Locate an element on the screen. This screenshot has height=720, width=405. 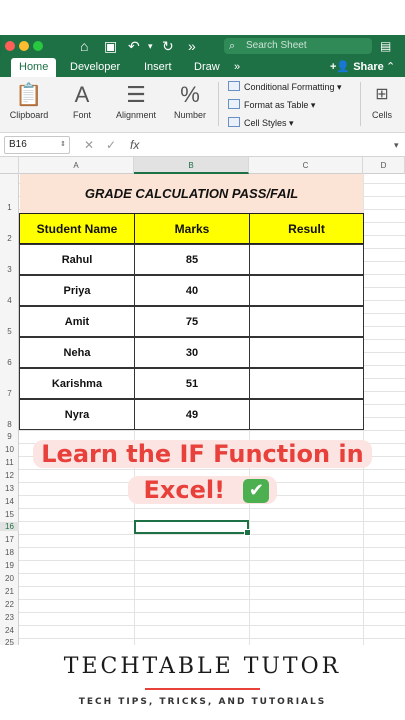
table-title: GRADE CALCULATION PASS/FAIL is located at coordinates (191, 193).